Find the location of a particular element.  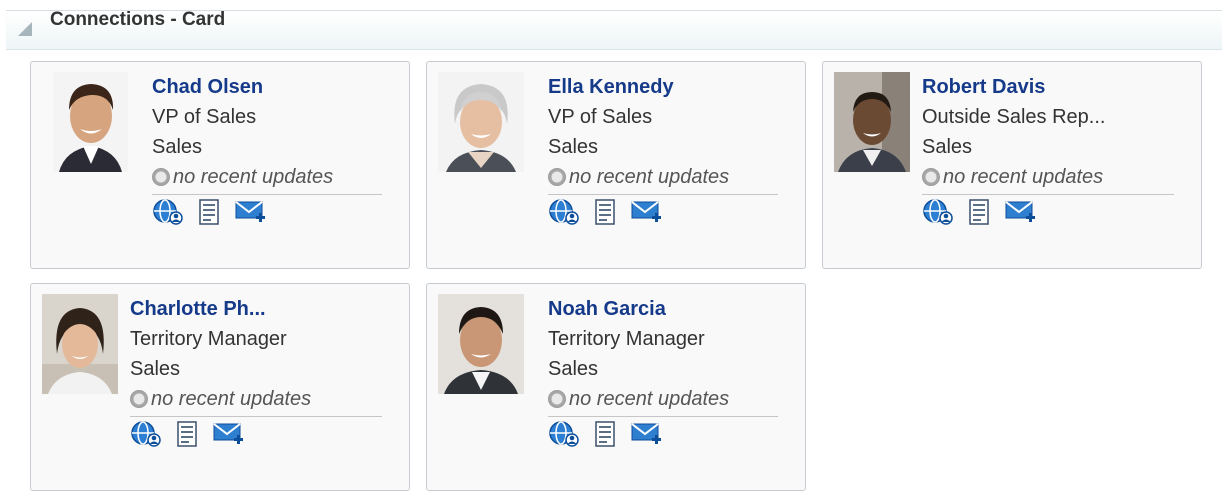

panel-title: Connections - Card is located at coordinates (138, 19).